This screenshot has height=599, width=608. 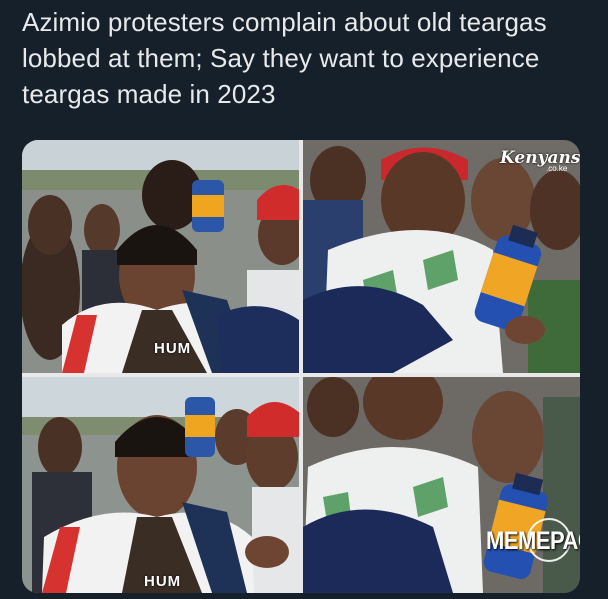 What do you see at coordinates (533, 540) in the screenshot?
I see `memepact-watermark: MEMEPACT` at bounding box center [533, 540].